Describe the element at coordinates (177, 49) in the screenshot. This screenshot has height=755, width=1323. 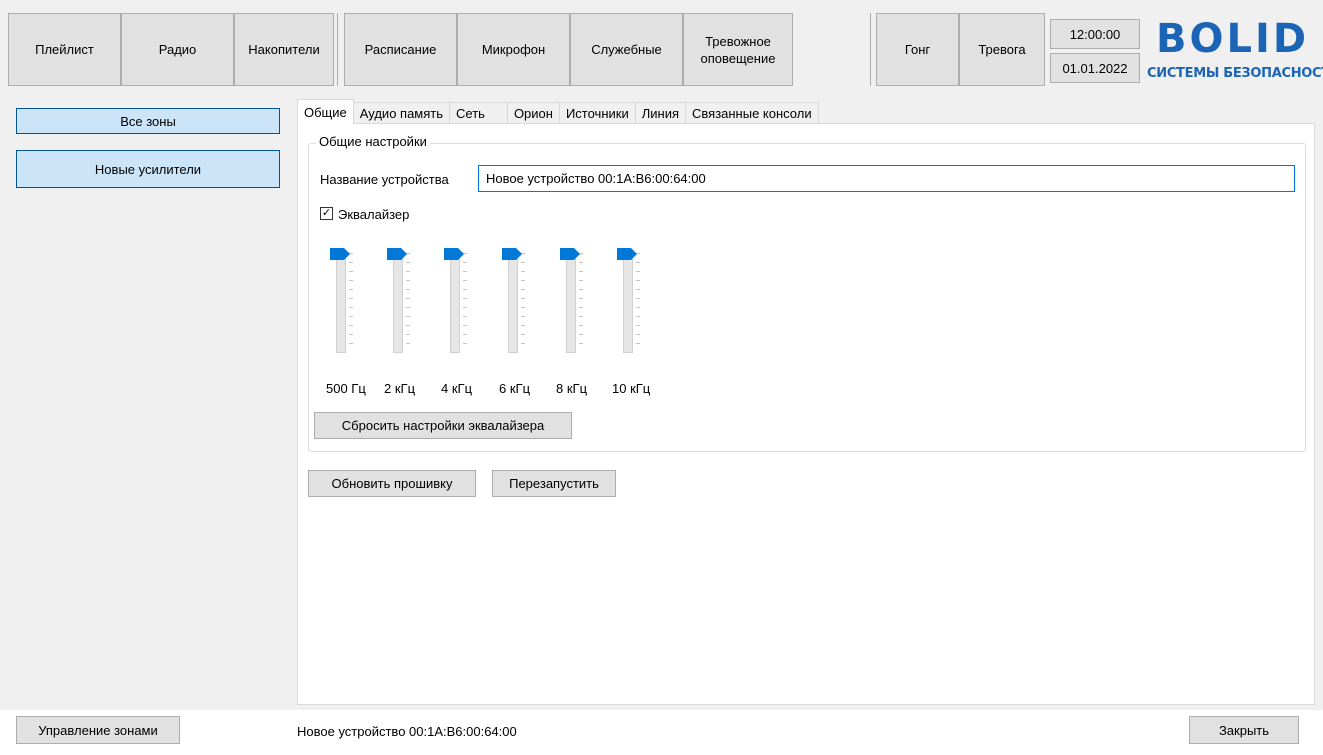
I see `radio-button: Радио` at that location.